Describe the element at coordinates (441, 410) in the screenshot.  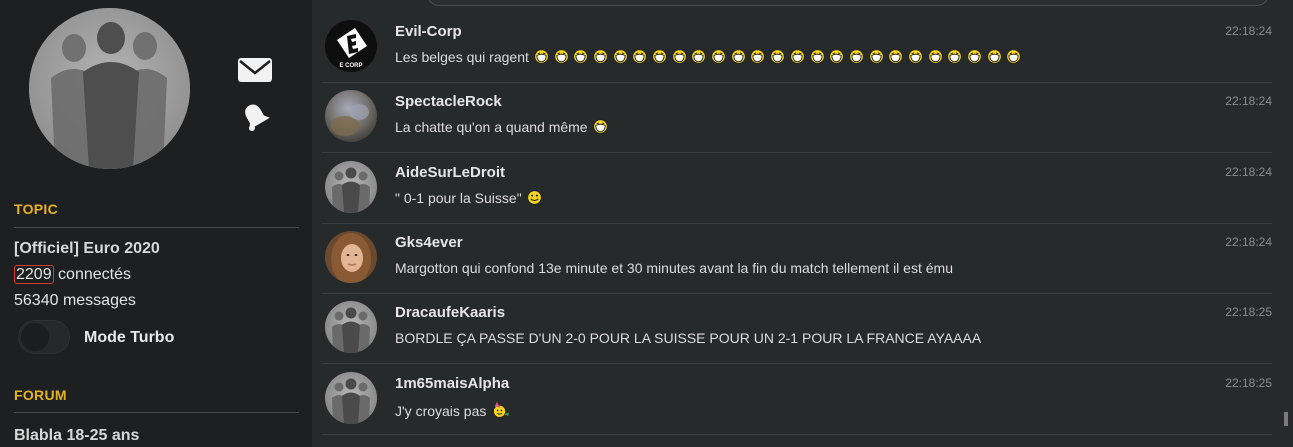
I see `message-text-content: J'y croyais pas` at that location.